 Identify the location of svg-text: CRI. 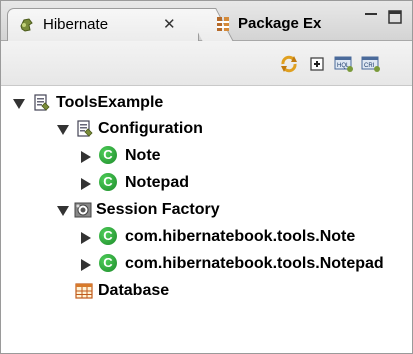
(369, 66).